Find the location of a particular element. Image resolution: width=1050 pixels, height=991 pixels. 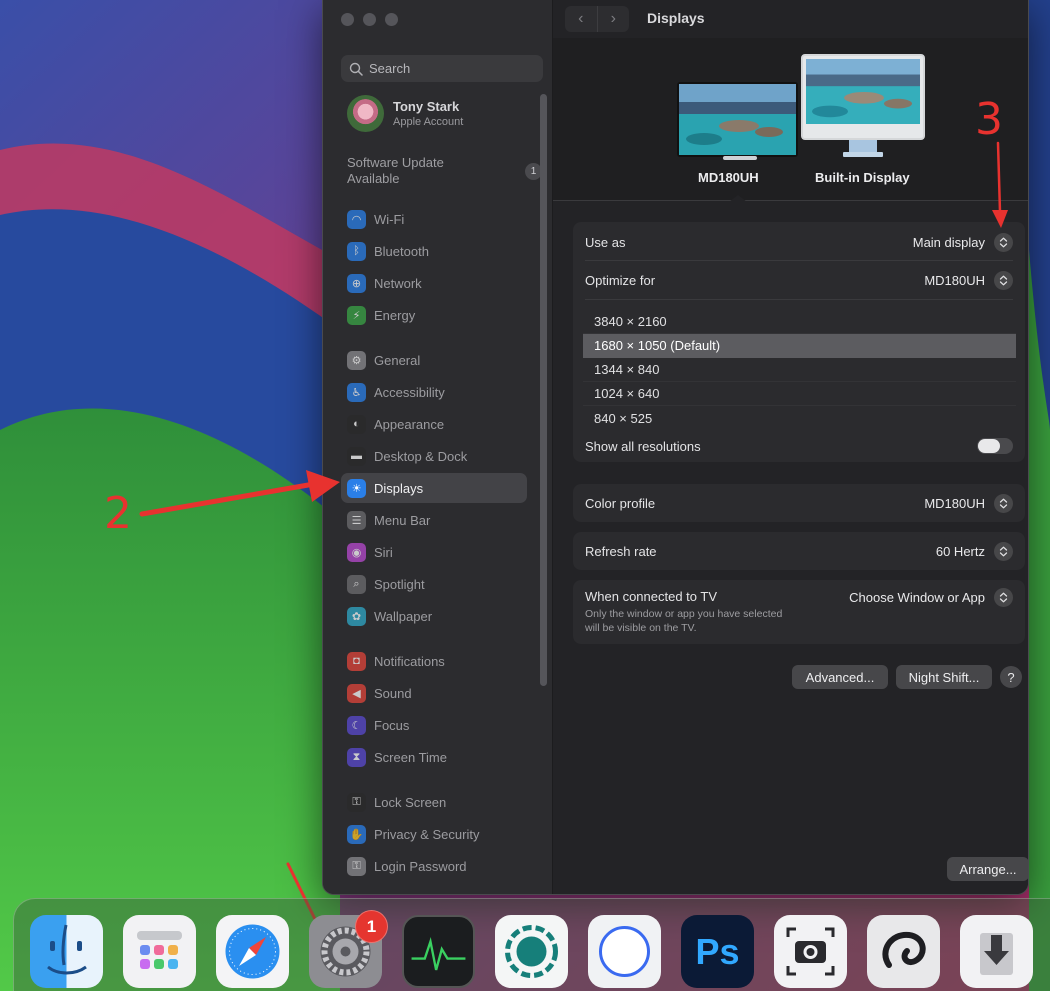

bluetooth-icon: ᛒ is located at coordinates (356, 251).